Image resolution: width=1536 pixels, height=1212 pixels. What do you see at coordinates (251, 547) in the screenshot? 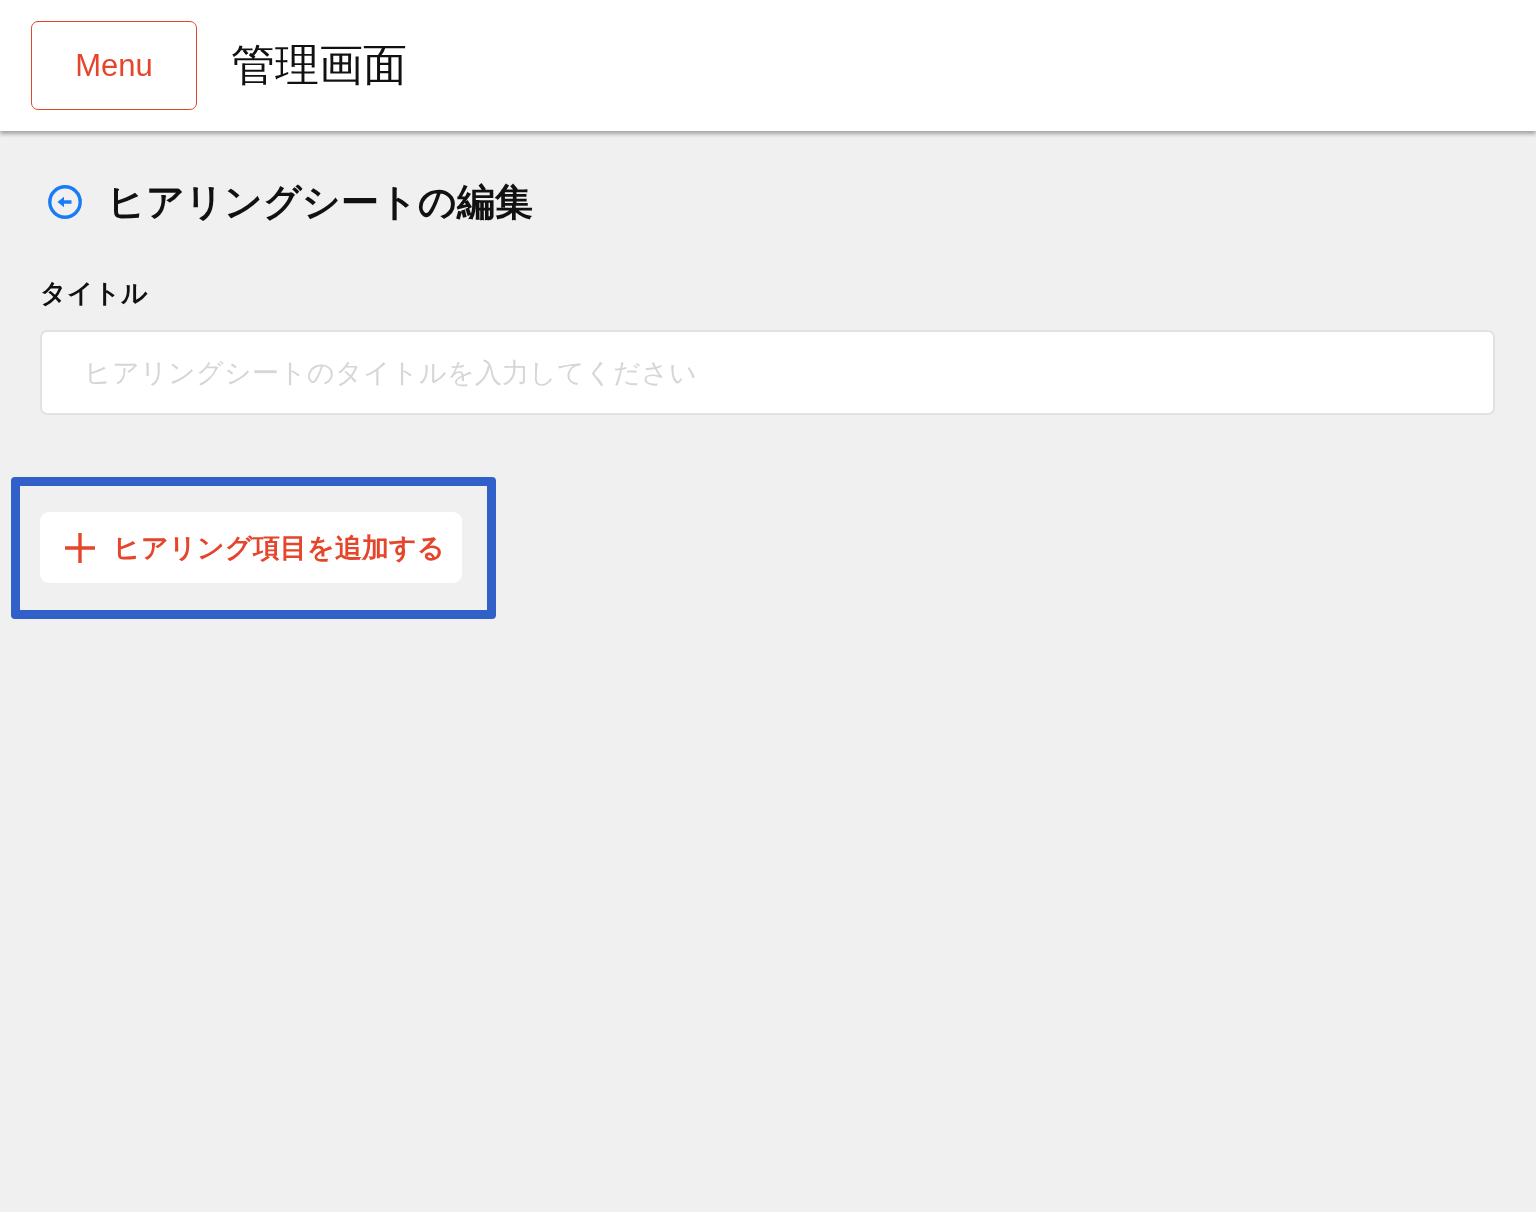
I see `add-item-button: ヒアリング項目を追加する` at bounding box center [251, 547].